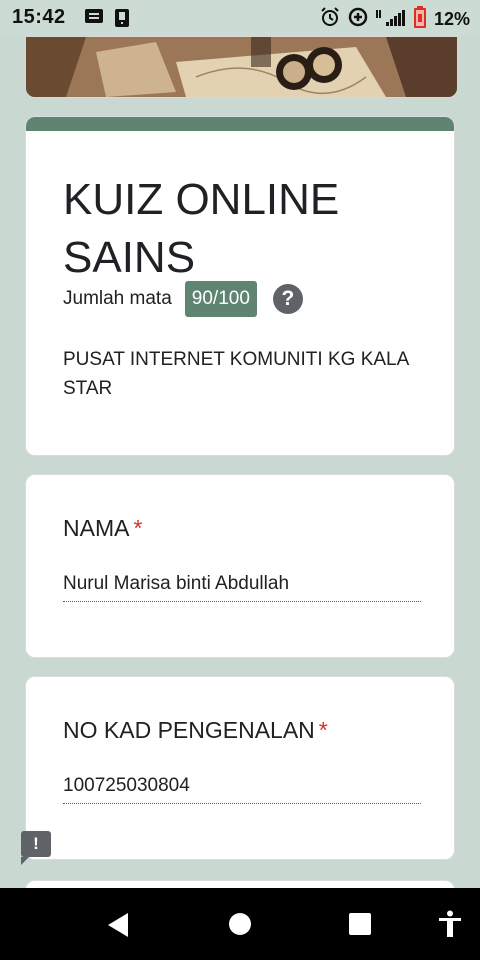  Describe the element at coordinates (201, 228) in the screenshot. I see `form-title: KUIZ ONLINE SAINS` at that location.